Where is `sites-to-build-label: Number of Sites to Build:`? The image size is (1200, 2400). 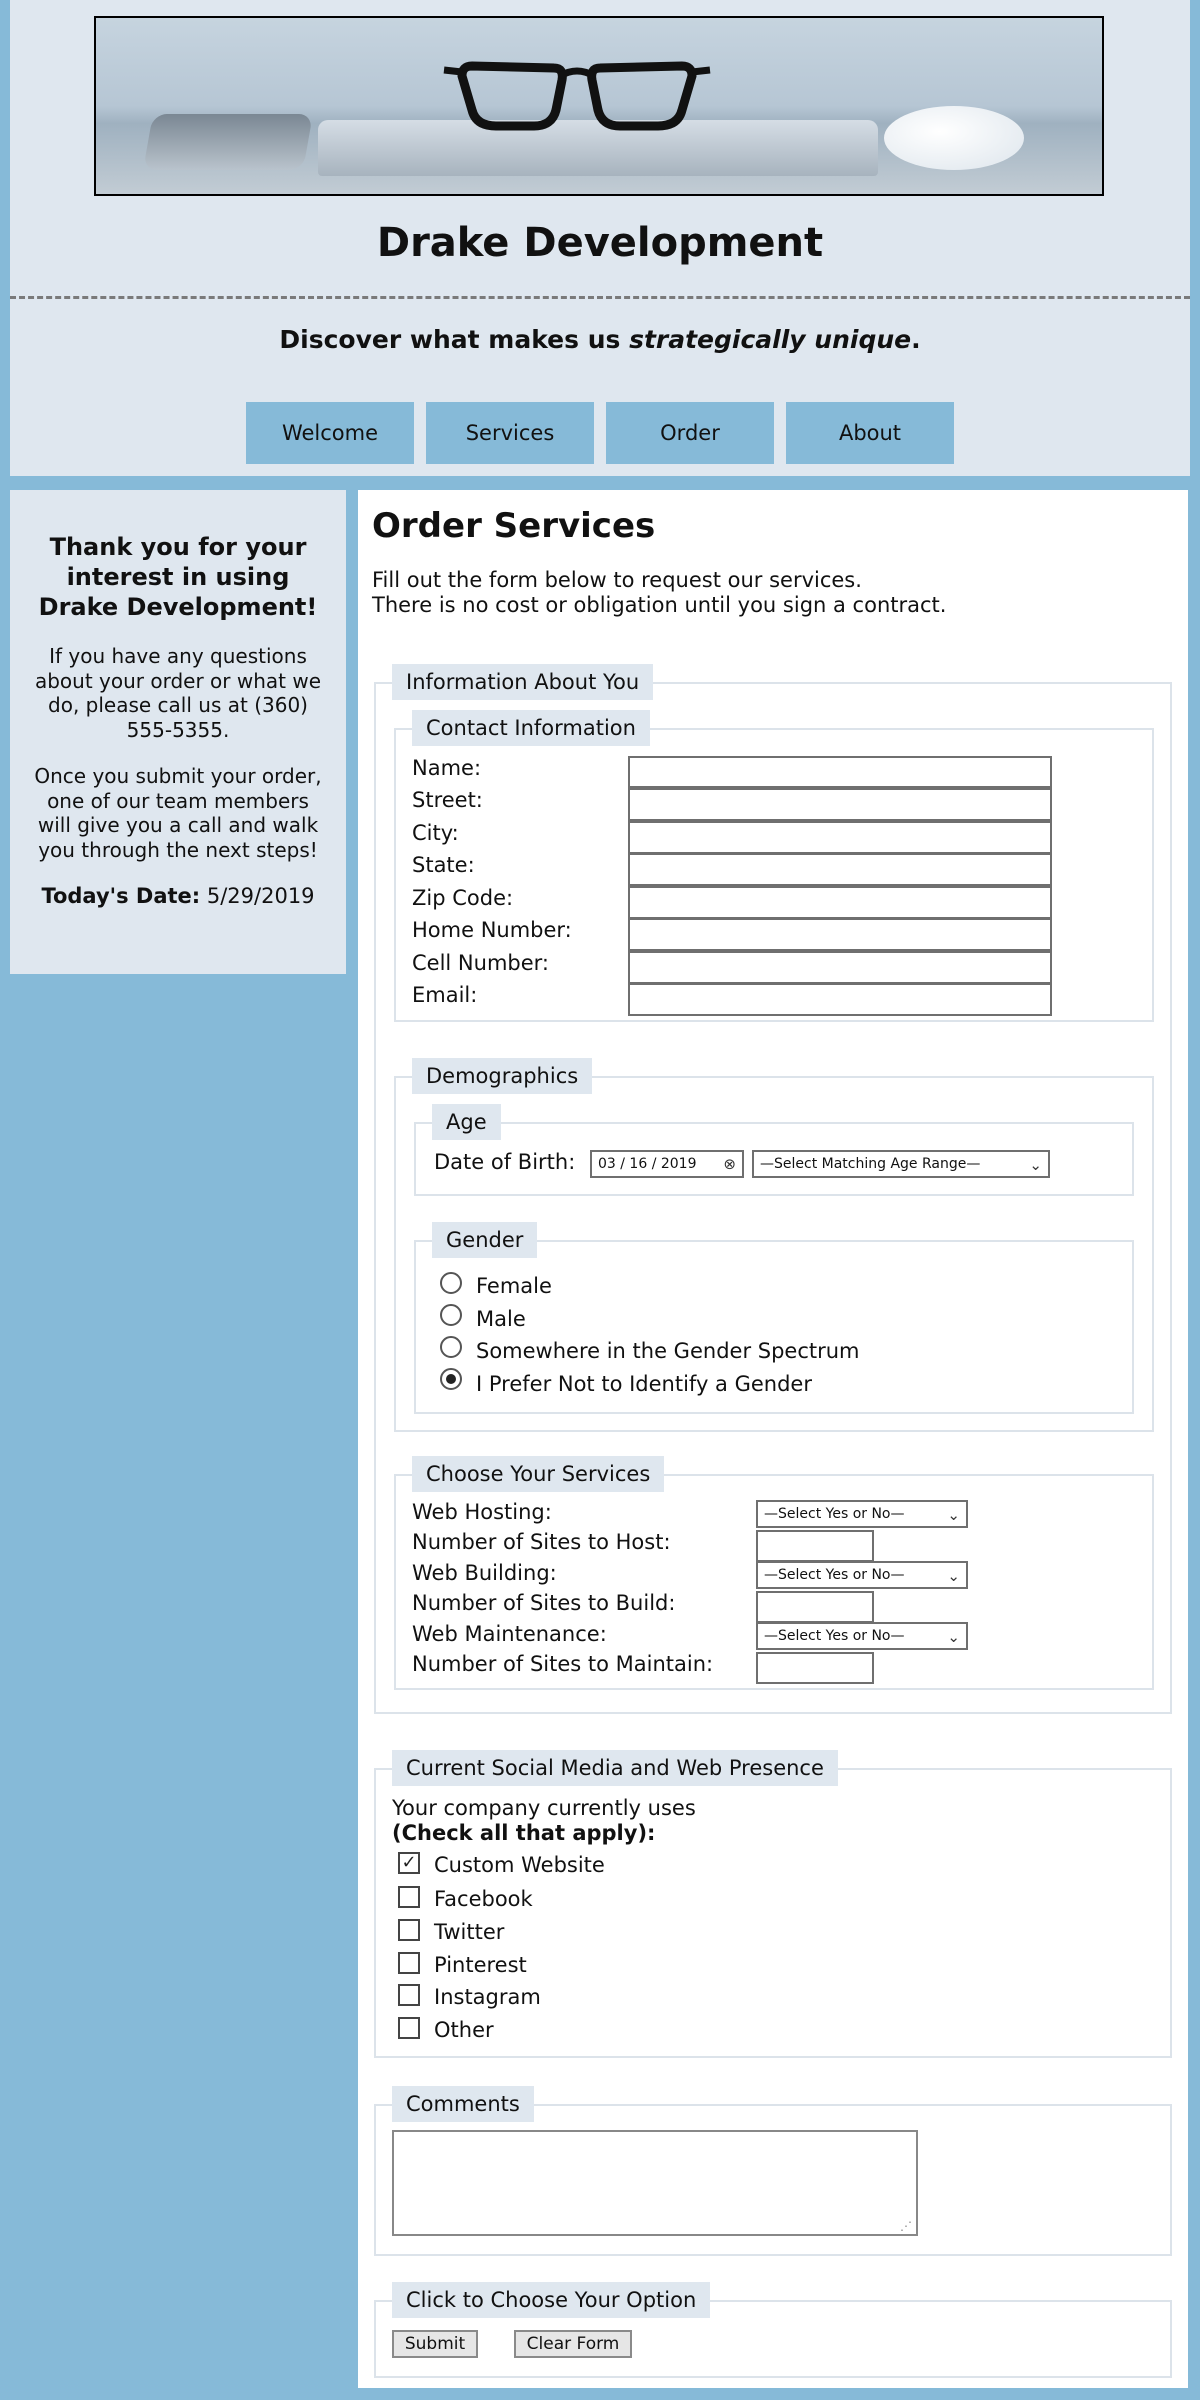
sites-to-build-label: Number of Sites to Build: is located at coordinates (544, 1603).